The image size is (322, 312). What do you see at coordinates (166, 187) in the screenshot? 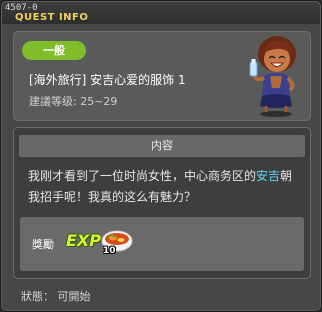
I see `quest-description: 我刚才看到了一位时尚女性，中心商务区的安吉朝我招手呢！我真的这么有魅力？` at bounding box center [166, 187].